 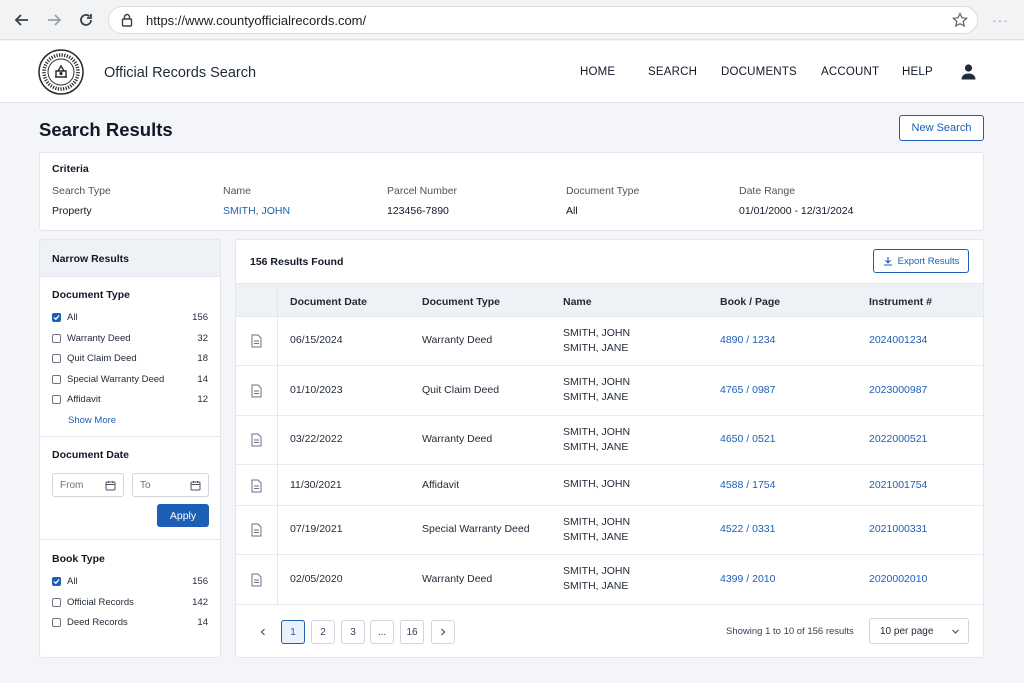 I want to click on pagination-page-16: 16, so click(x=412, y=632).